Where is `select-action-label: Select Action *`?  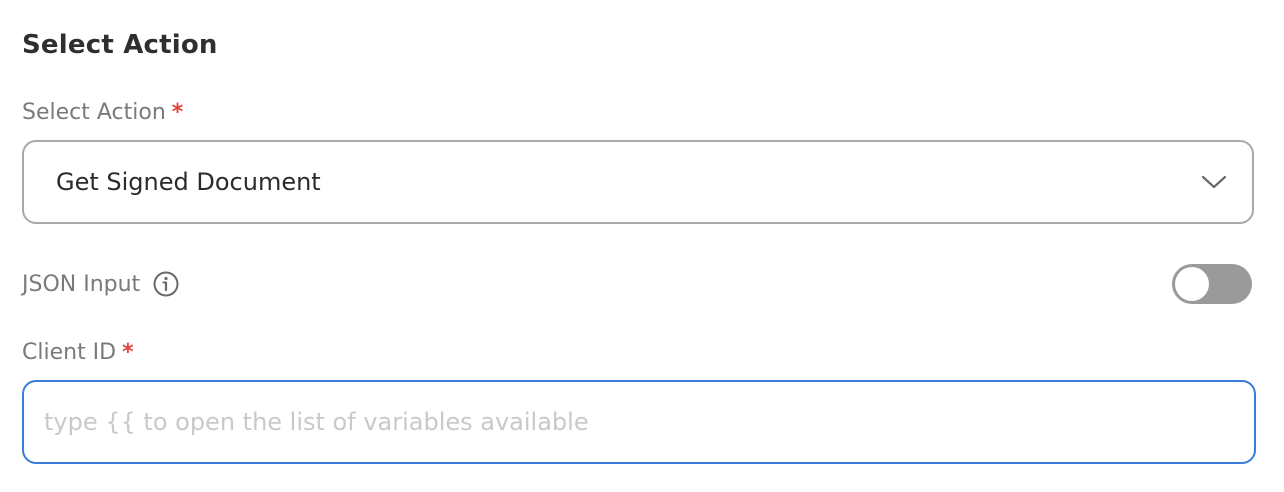
select-action-label: Select Action * is located at coordinates (102, 112).